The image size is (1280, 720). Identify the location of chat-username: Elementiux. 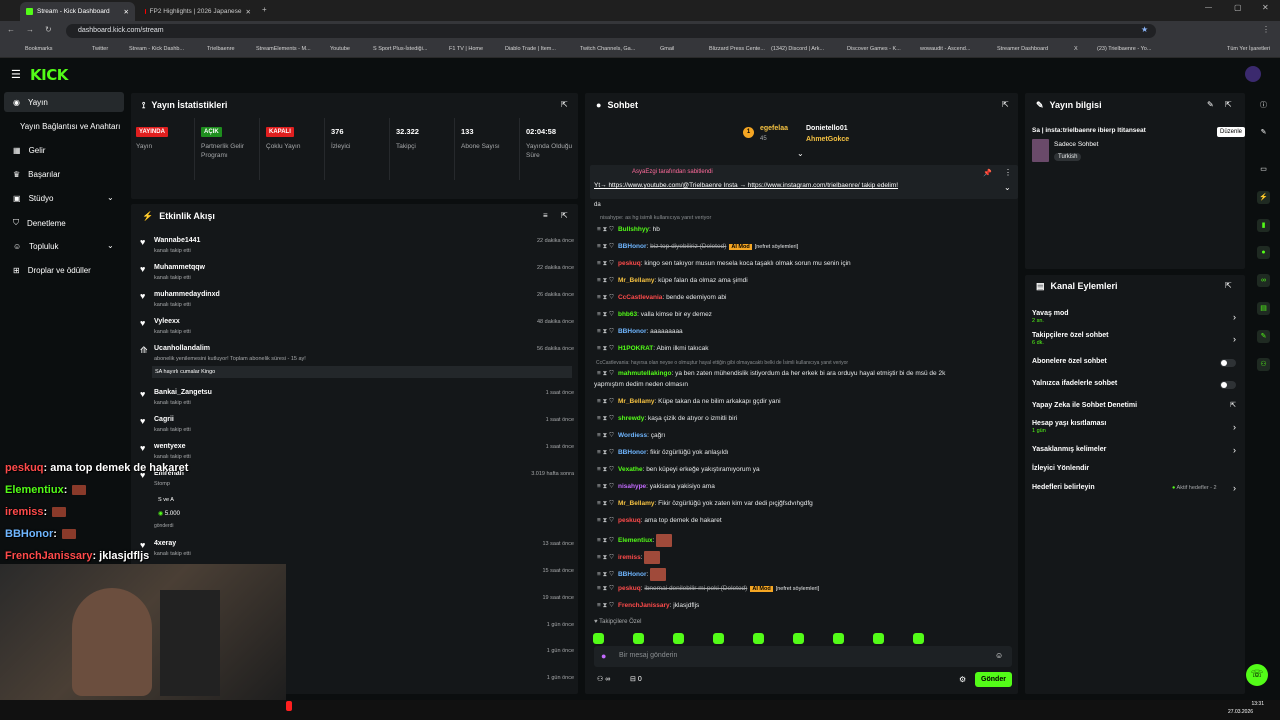
(635, 540).